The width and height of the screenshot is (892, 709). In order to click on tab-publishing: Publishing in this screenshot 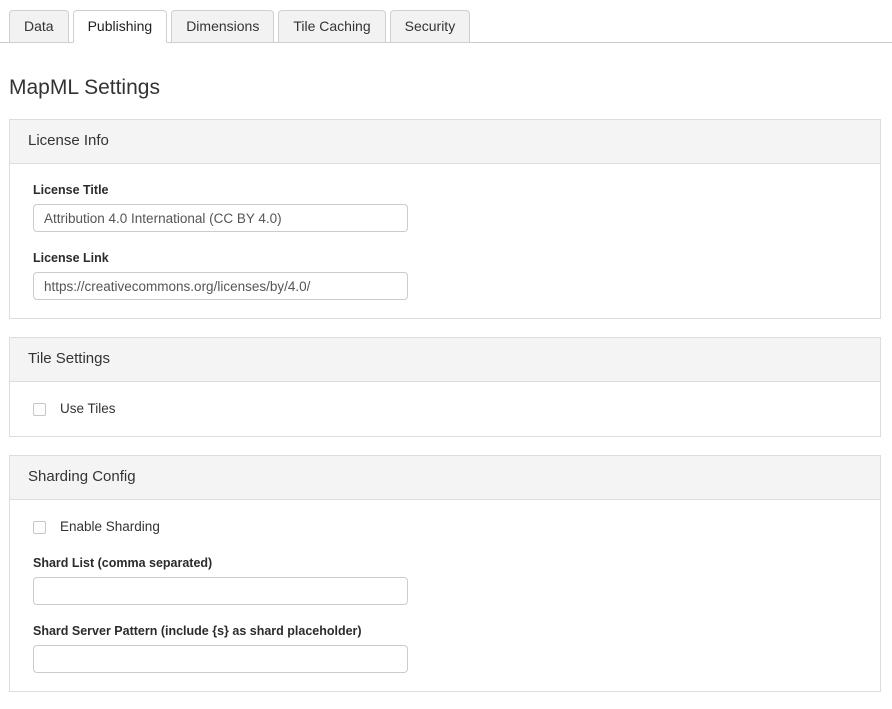, I will do `click(120, 26)`.